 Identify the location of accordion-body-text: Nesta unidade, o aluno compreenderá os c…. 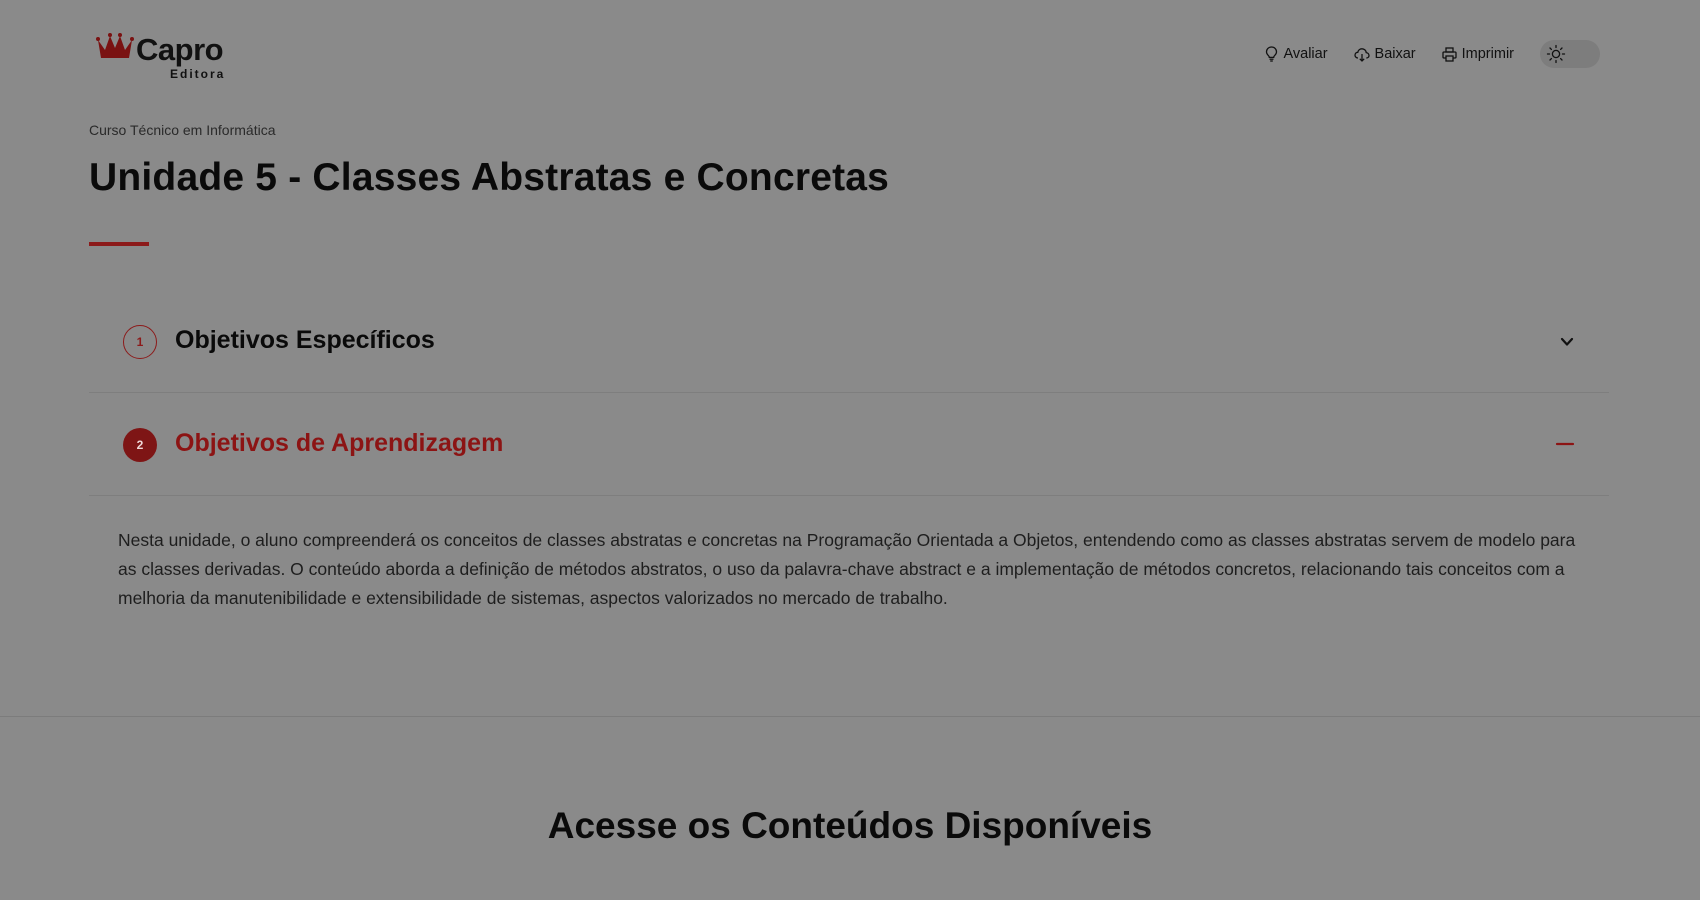
(847, 569).